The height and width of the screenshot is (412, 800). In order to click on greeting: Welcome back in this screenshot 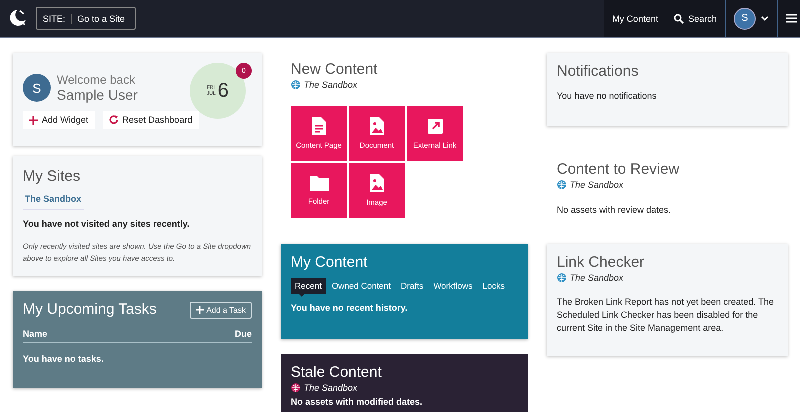, I will do `click(96, 80)`.